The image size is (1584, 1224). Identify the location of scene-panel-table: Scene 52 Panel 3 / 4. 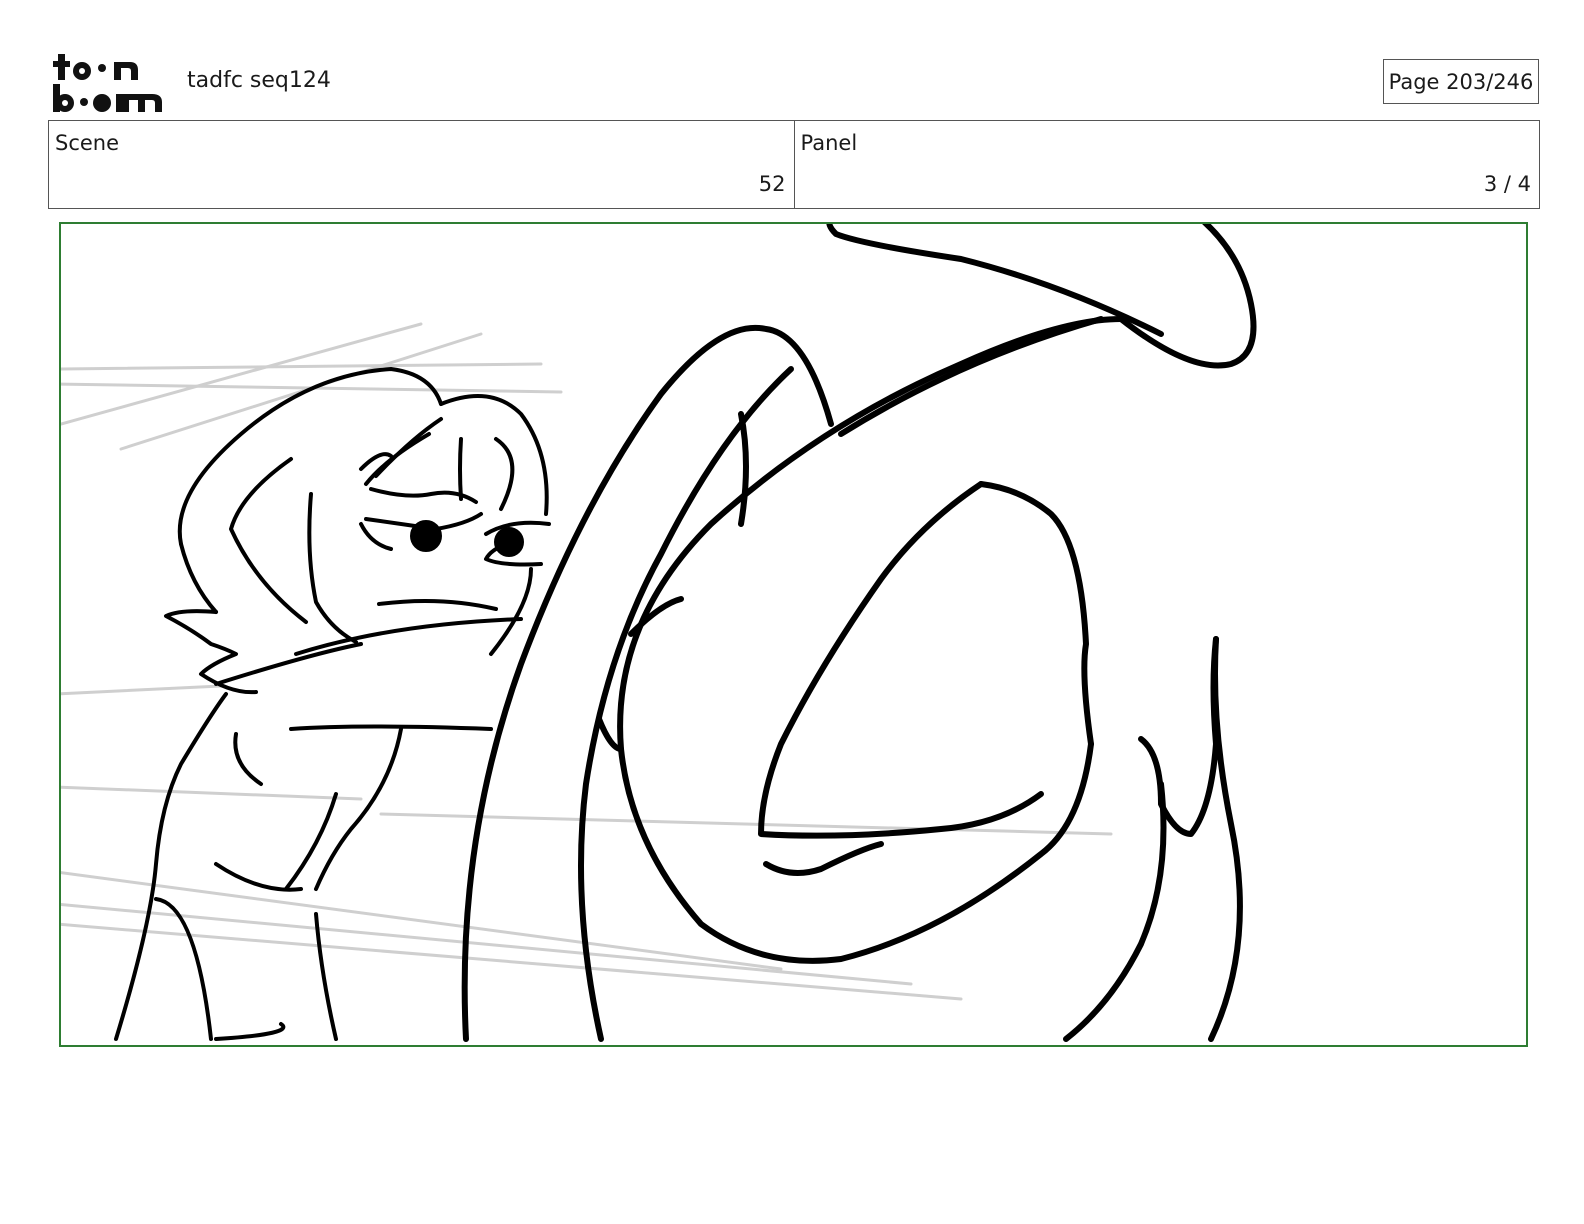
(794, 164).